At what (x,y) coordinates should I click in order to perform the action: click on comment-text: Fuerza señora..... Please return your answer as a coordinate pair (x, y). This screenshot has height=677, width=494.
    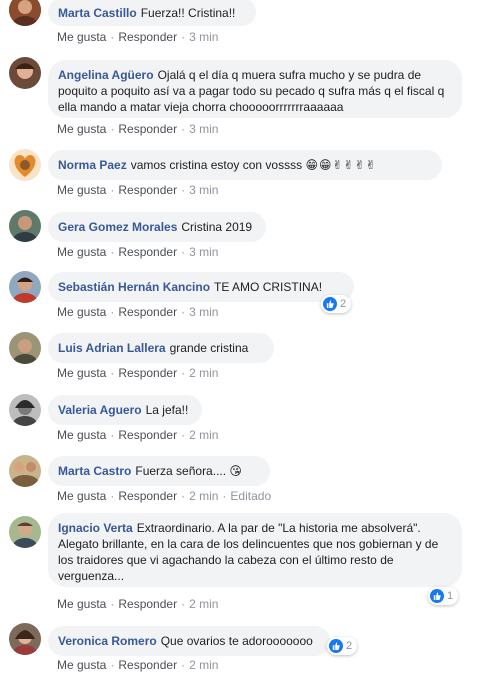
    Looking at the image, I should click on (181, 471).